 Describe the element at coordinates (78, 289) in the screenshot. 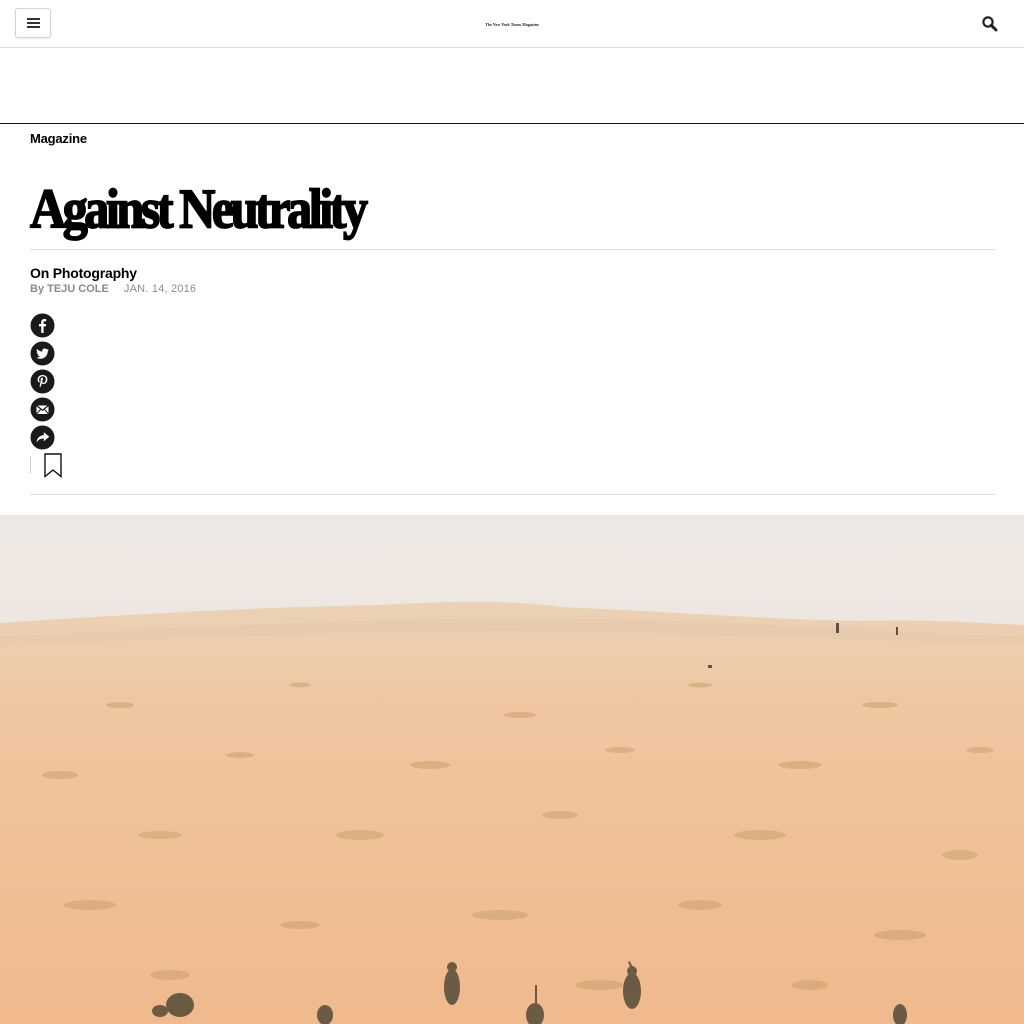

I see `author-link: TEJU COLE` at that location.